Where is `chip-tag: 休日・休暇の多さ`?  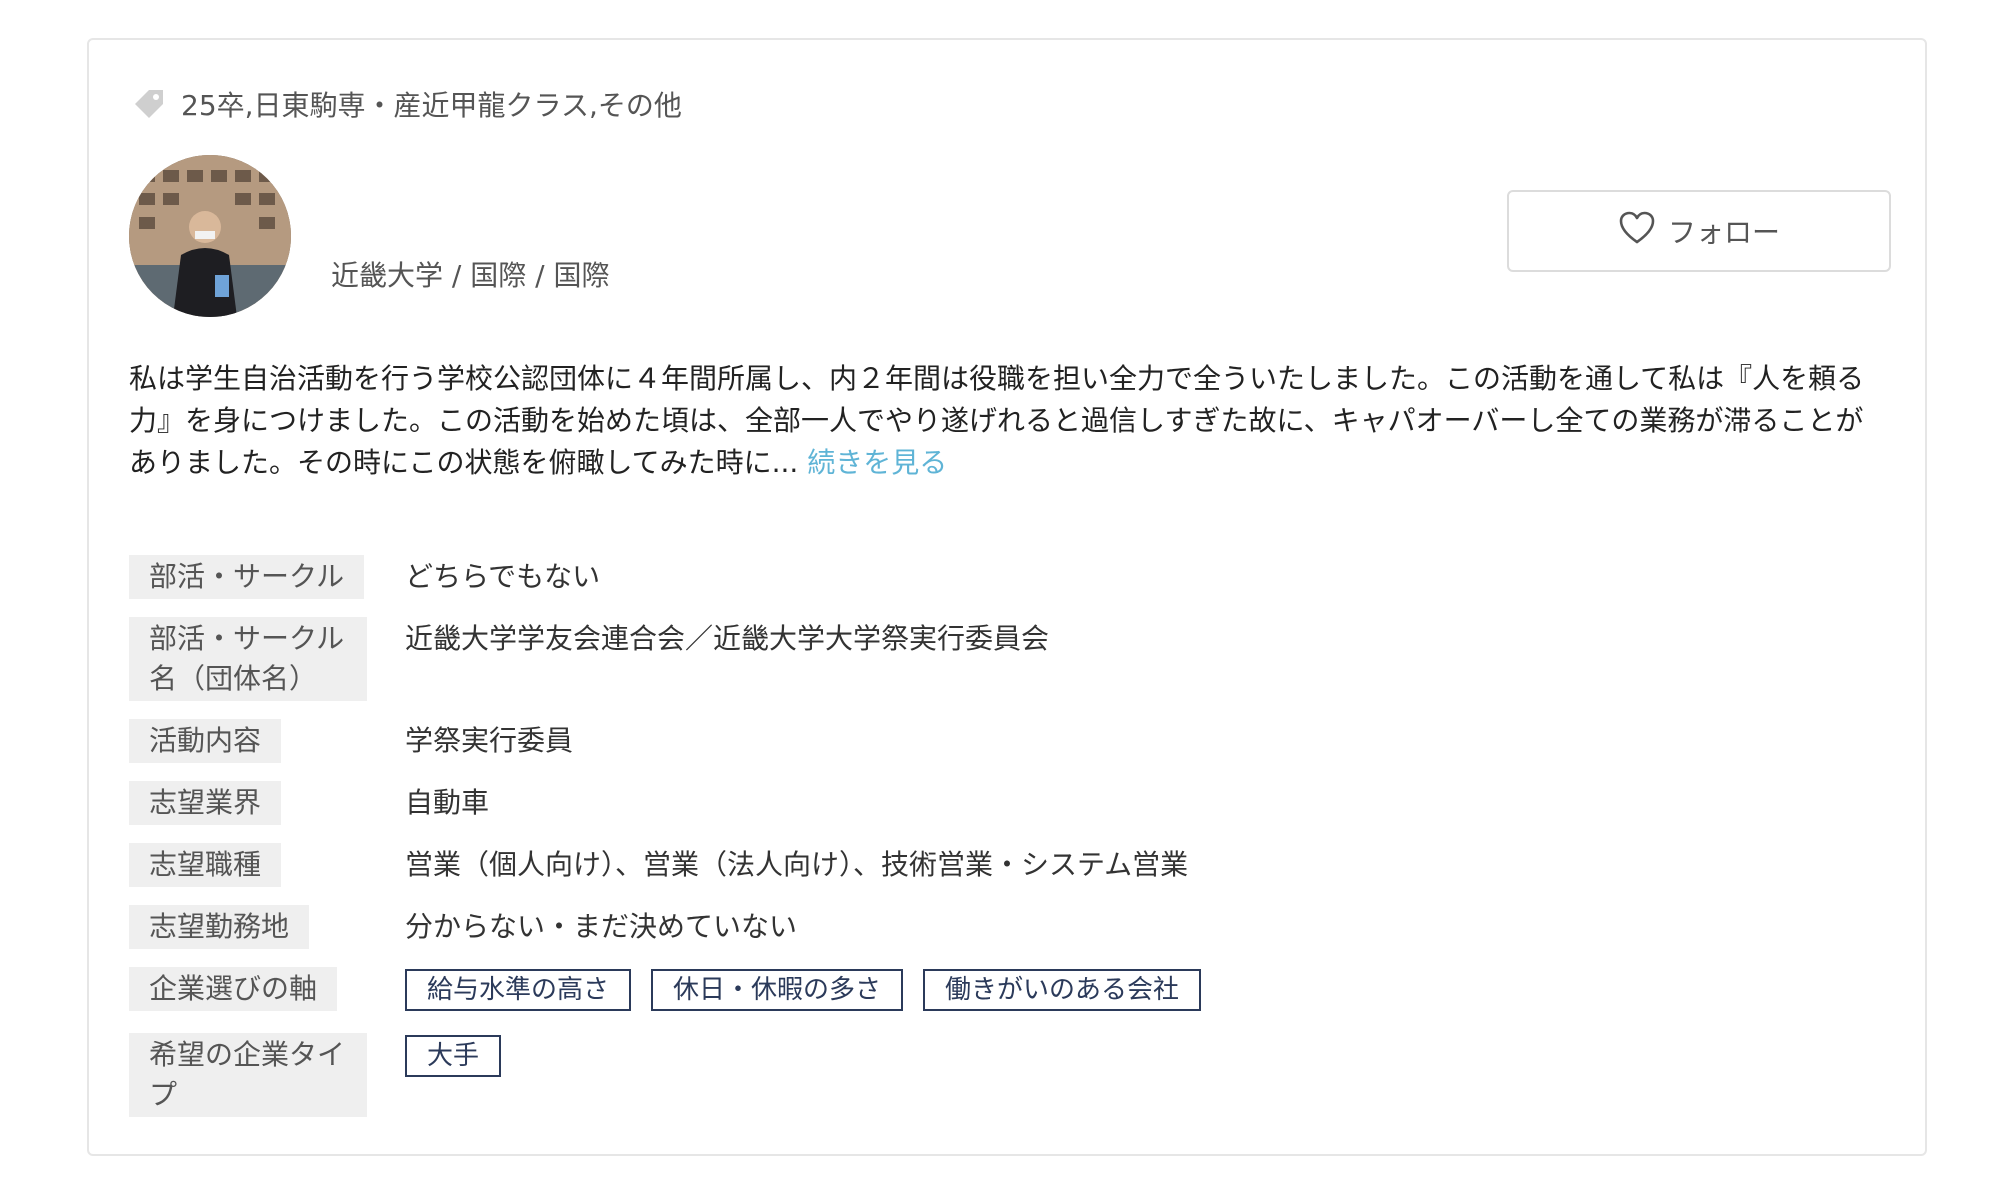 chip-tag: 休日・休暇の多さ is located at coordinates (777, 990).